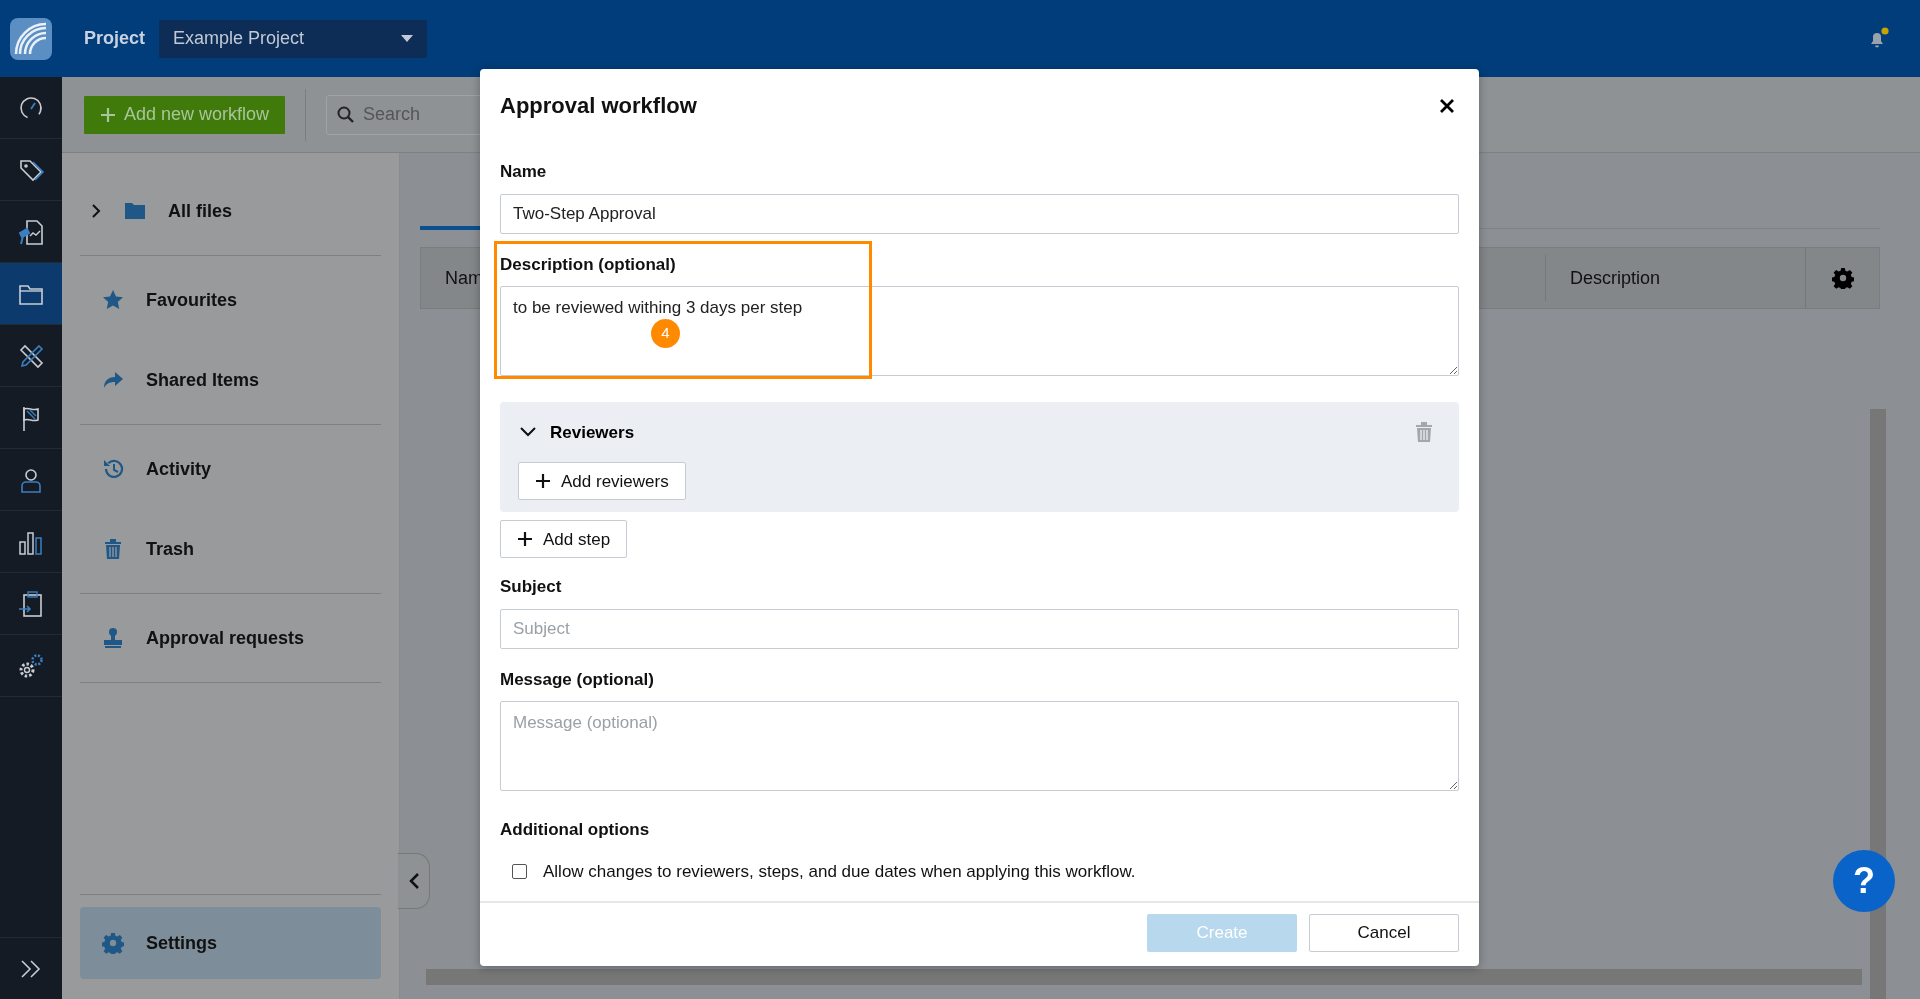 This screenshot has width=1920, height=999. What do you see at coordinates (588, 264) in the screenshot?
I see `field-label: Description (optional)` at bounding box center [588, 264].